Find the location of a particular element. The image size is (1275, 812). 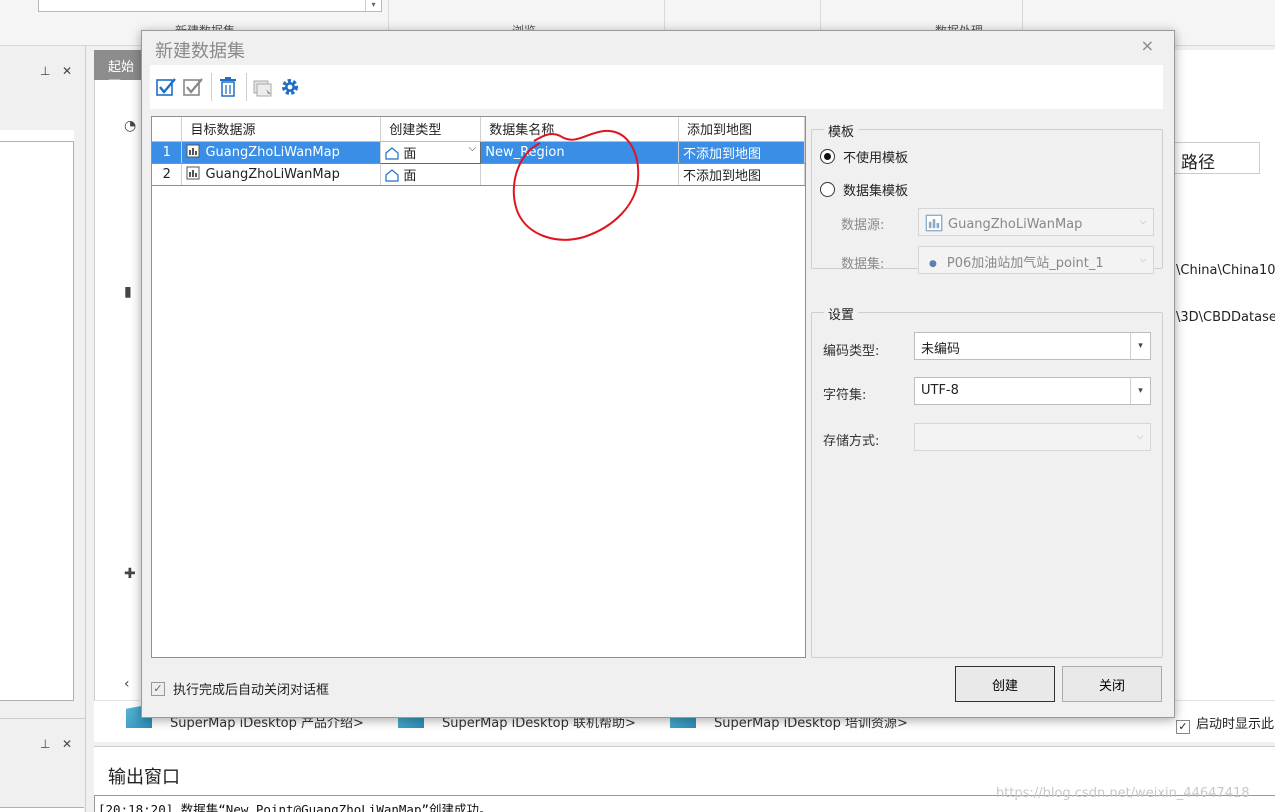

point-dataset-icon: ● is located at coordinates (933, 264).